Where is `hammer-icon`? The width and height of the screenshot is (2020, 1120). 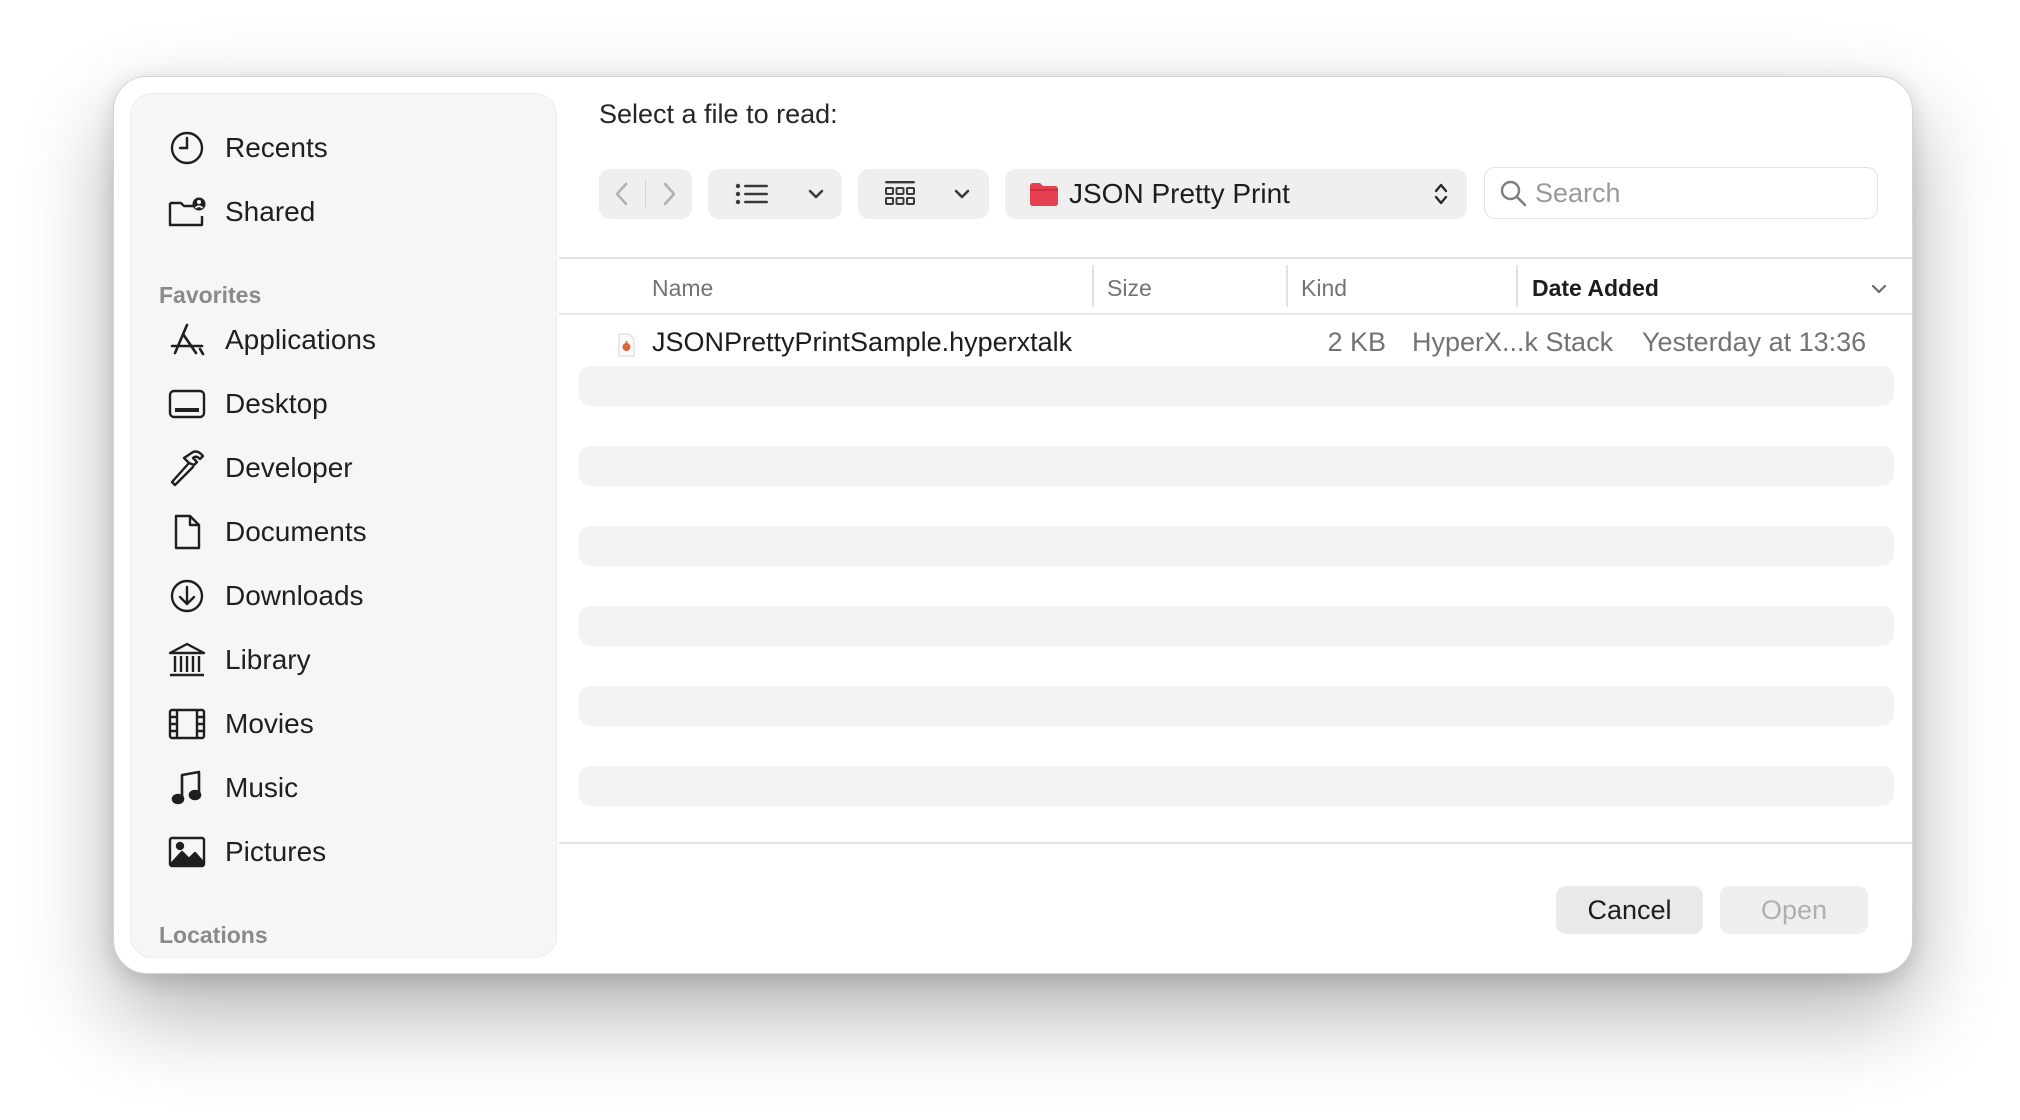
hammer-icon is located at coordinates (187, 468).